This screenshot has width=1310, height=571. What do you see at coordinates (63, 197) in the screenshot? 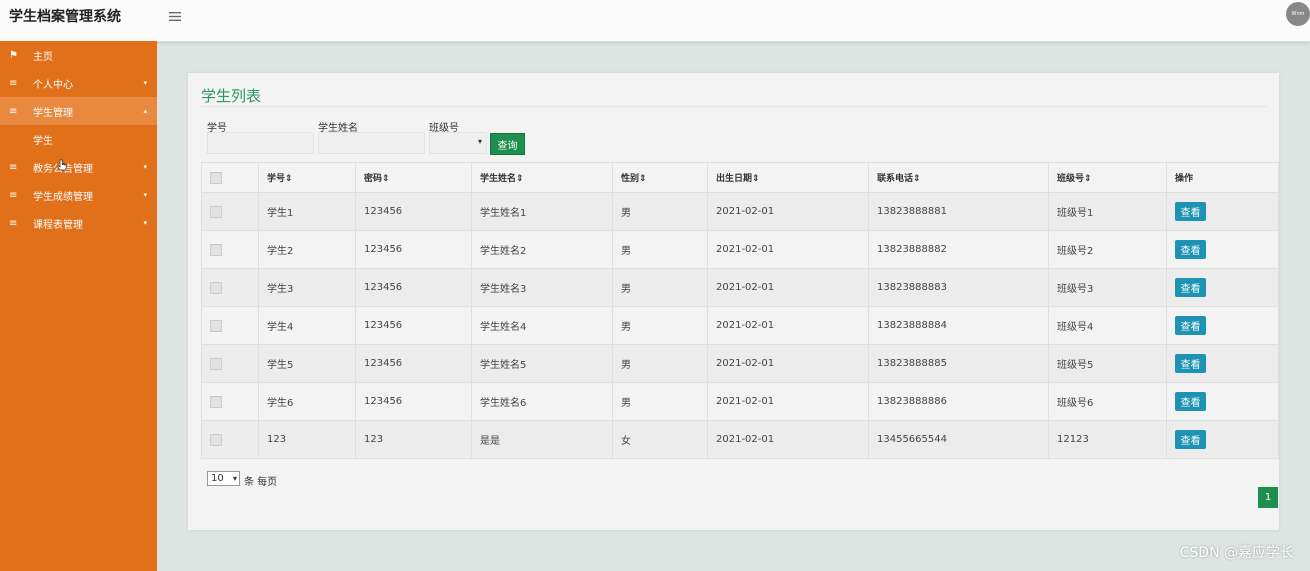
I see `sidebar-item-label: 学生成绩管理` at bounding box center [63, 197].